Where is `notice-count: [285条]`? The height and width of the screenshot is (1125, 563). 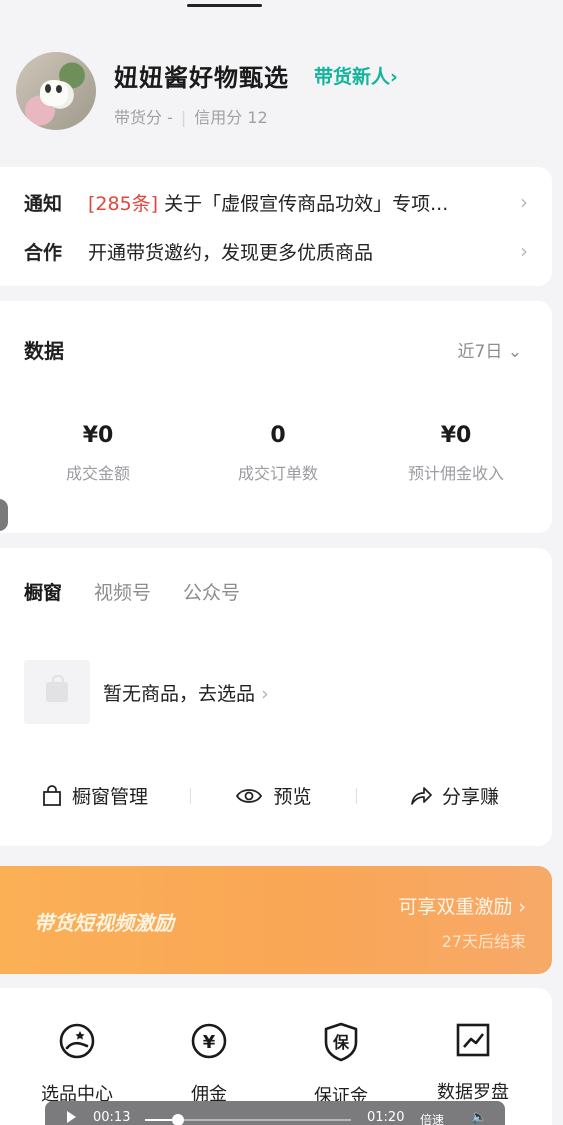 notice-count: [285条] is located at coordinates (123, 203).